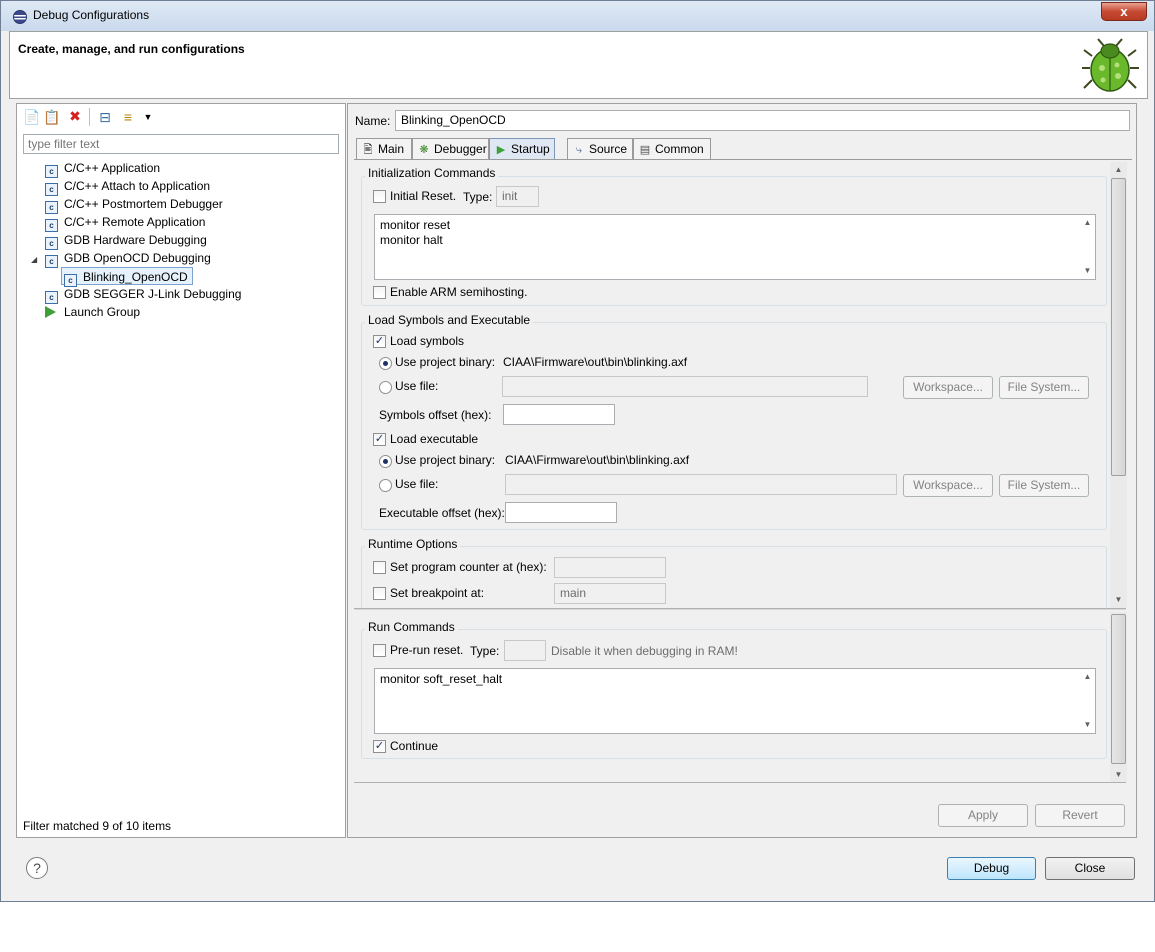 This screenshot has height=952, width=1155. Describe the element at coordinates (525, 650) in the screenshot. I see `pre-run-type-field` at that location.